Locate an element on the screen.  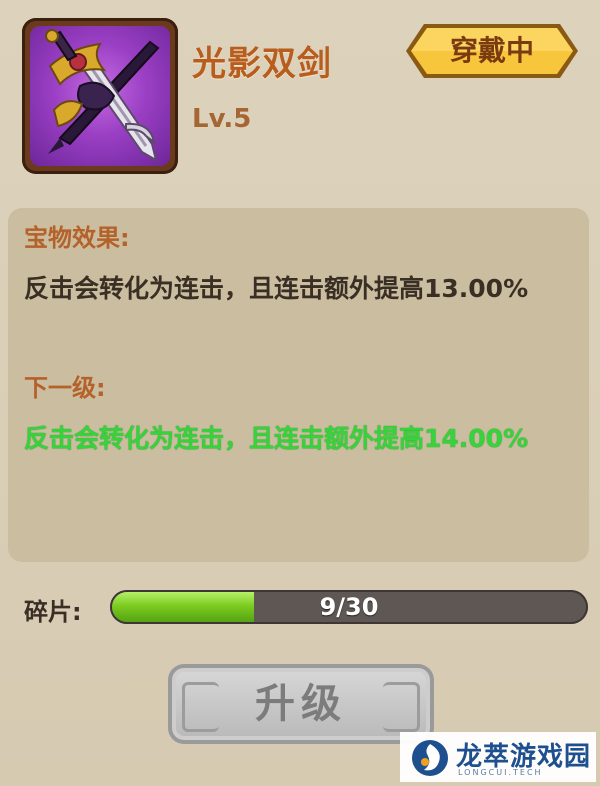
fragments-progress-bar: 9/30 is located at coordinates (349, 607).